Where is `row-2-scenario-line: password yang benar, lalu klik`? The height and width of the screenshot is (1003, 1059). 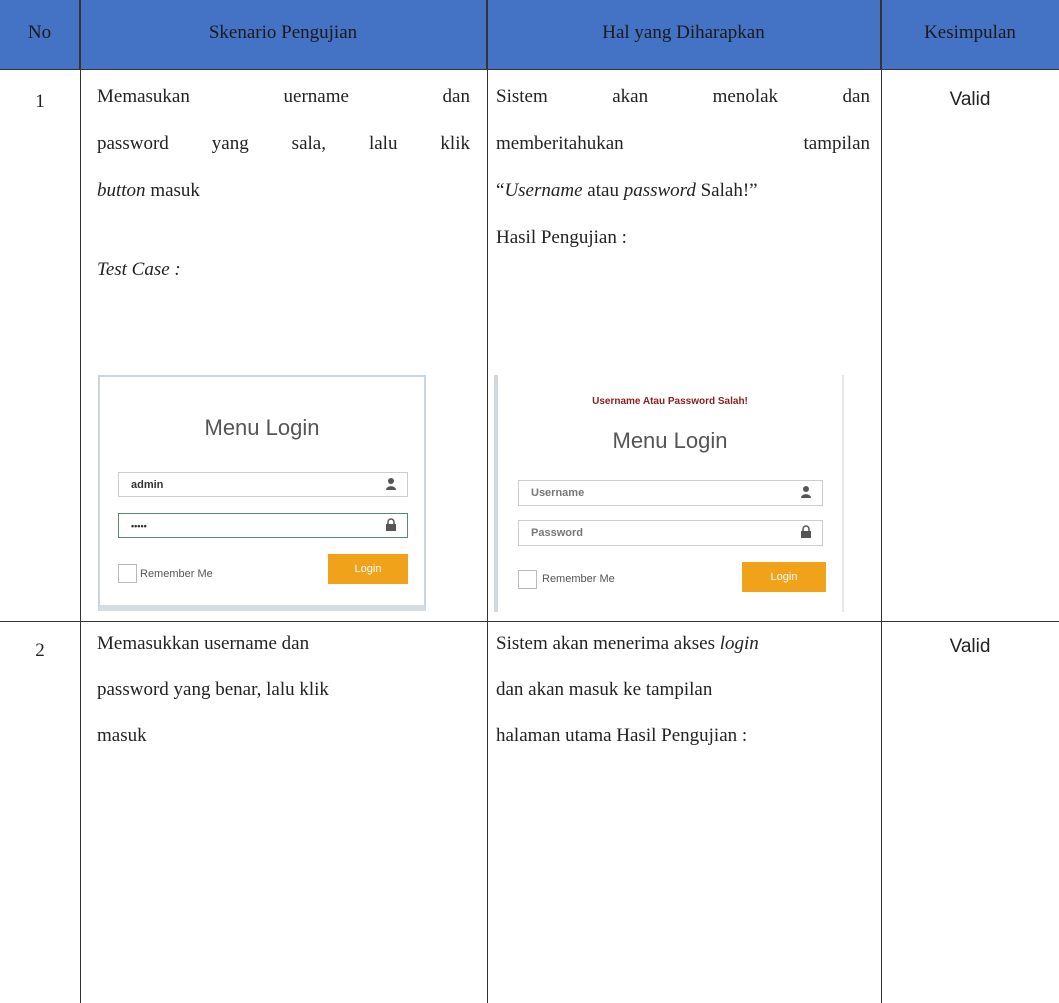 row-2-scenario-line: password yang benar, lalu klik is located at coordinates (213, 689).